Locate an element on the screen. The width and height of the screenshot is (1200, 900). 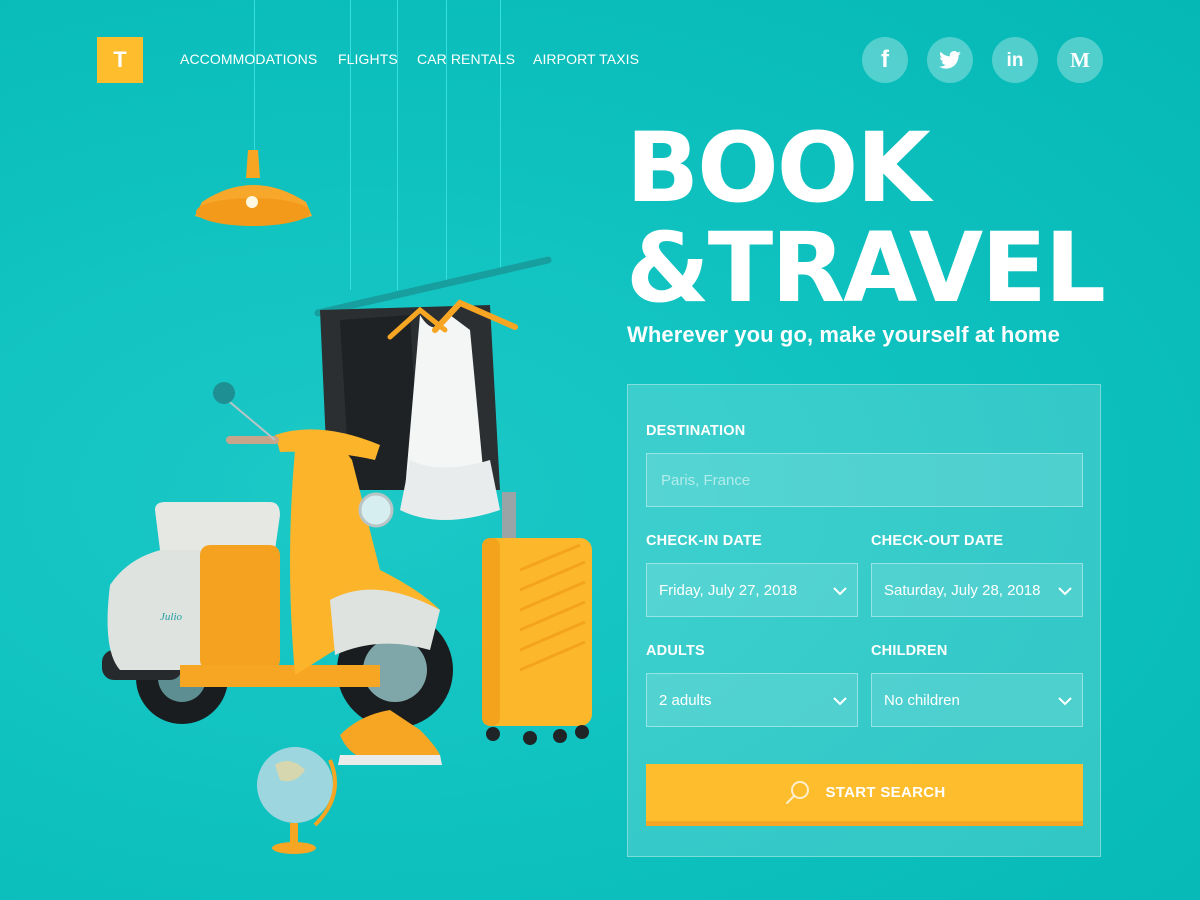
hero-title-line2: &TRAVEL is located at coordinates (866, 268).